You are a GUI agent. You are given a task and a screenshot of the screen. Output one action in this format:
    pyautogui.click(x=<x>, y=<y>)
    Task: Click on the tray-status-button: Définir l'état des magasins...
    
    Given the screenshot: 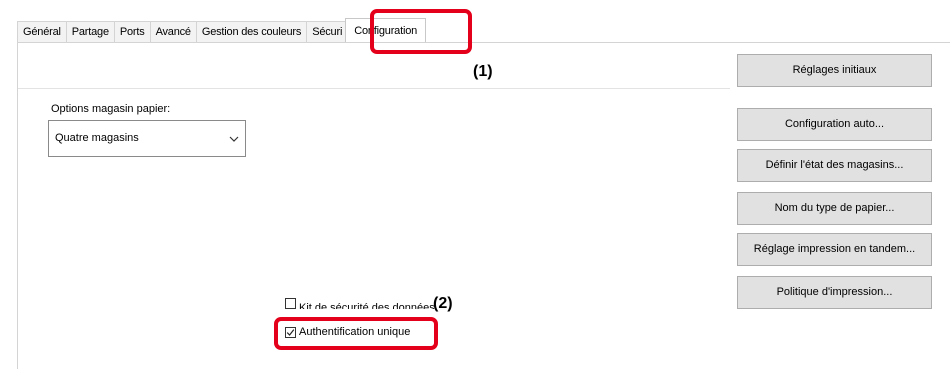 What is the action you would take?
    pyautogui.click(x=834, y=165)
    